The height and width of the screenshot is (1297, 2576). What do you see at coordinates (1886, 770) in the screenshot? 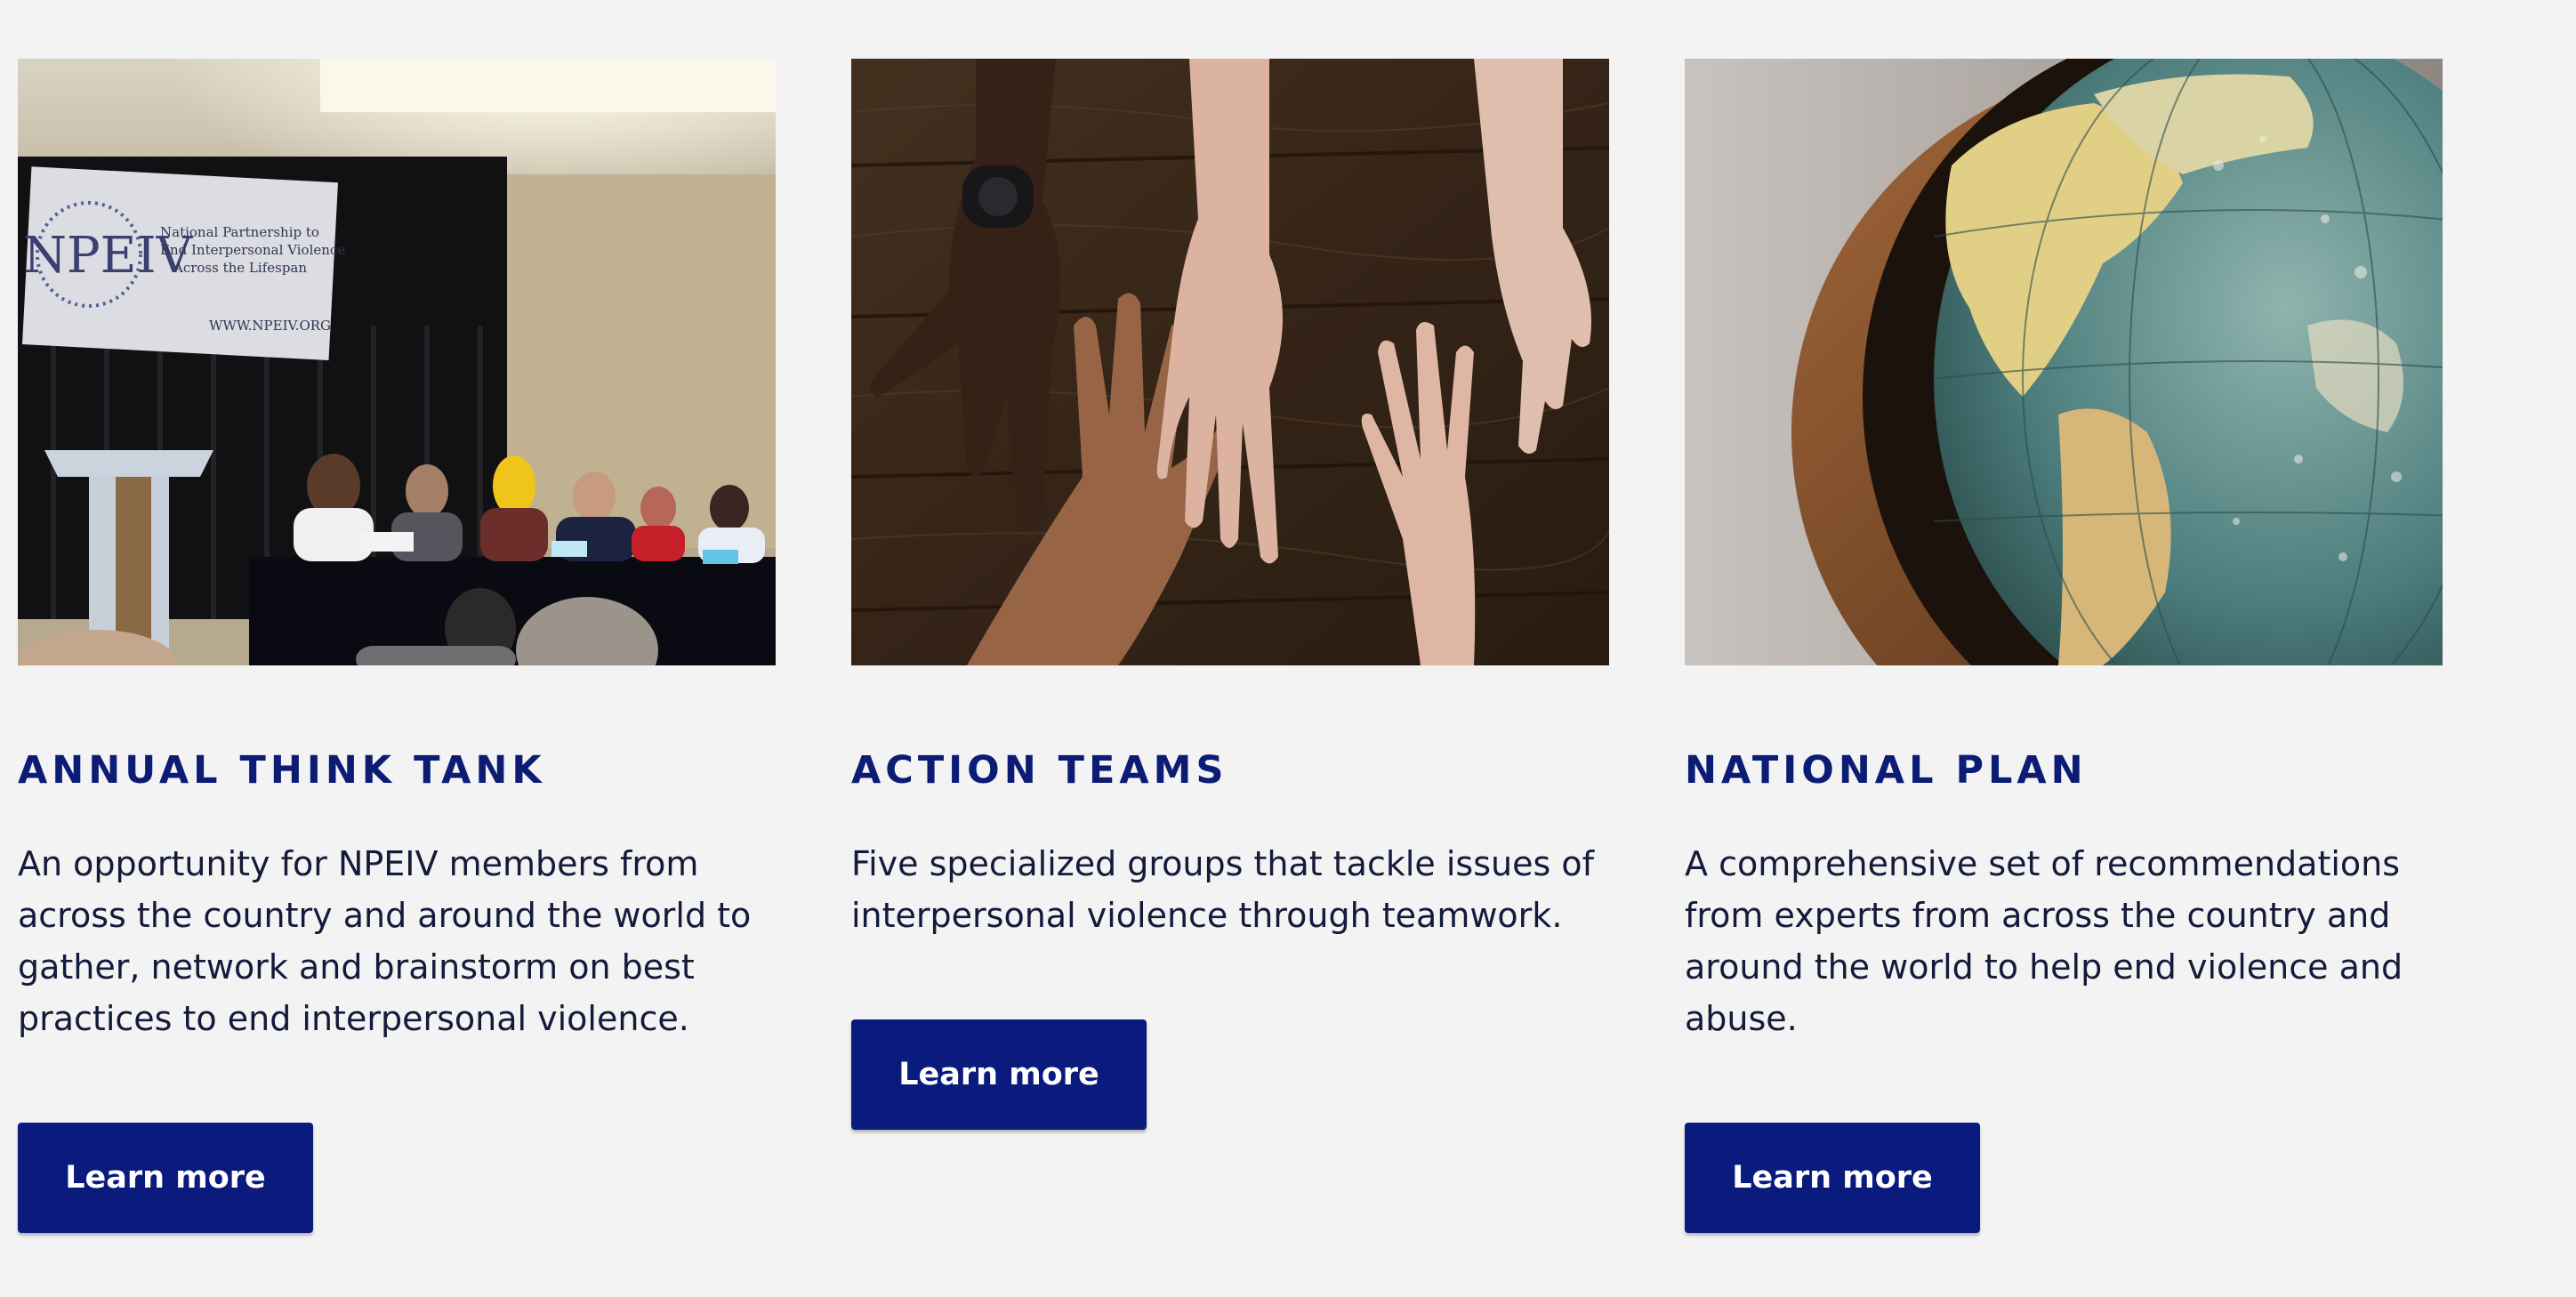
I see `card-title: NATIONAL PLAN` at bounding box center [1886, 770].